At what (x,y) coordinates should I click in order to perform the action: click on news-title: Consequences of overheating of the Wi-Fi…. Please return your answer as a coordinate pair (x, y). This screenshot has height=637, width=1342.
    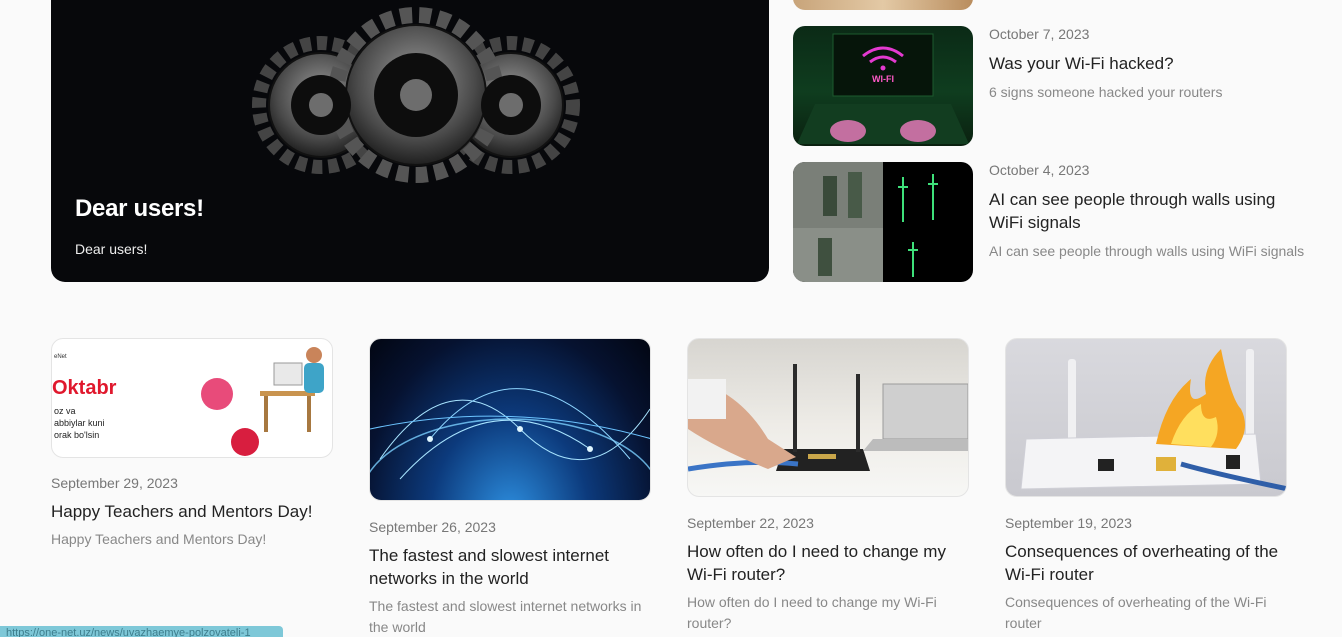
    Looking at the image, I should click on (1146, 563).